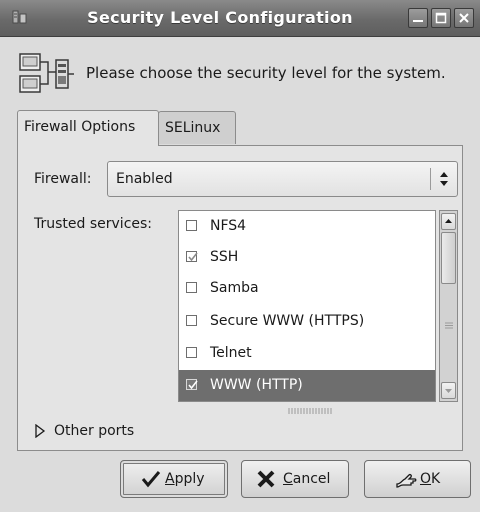 This screenshot has width=480, height=512. What do you see at coordinates (287, 321) in the screenshot?
I see `list-item-label: Secure WWW (HTTPS)` at bounding box center [287, 321].